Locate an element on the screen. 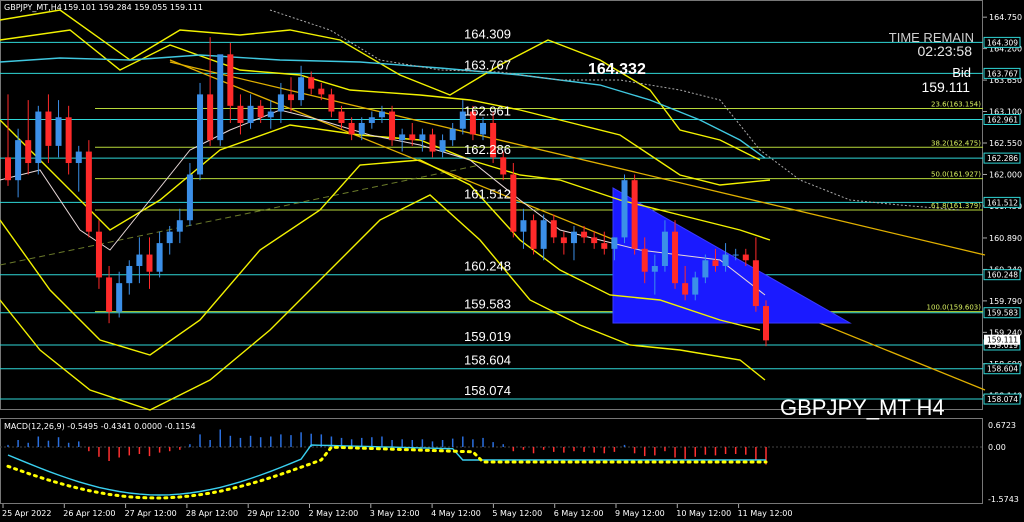 Image resolution: width=1024 pixels, height=522 pixels. macd-axis-top: 0.6723 is located at coordinates (1002, 425).